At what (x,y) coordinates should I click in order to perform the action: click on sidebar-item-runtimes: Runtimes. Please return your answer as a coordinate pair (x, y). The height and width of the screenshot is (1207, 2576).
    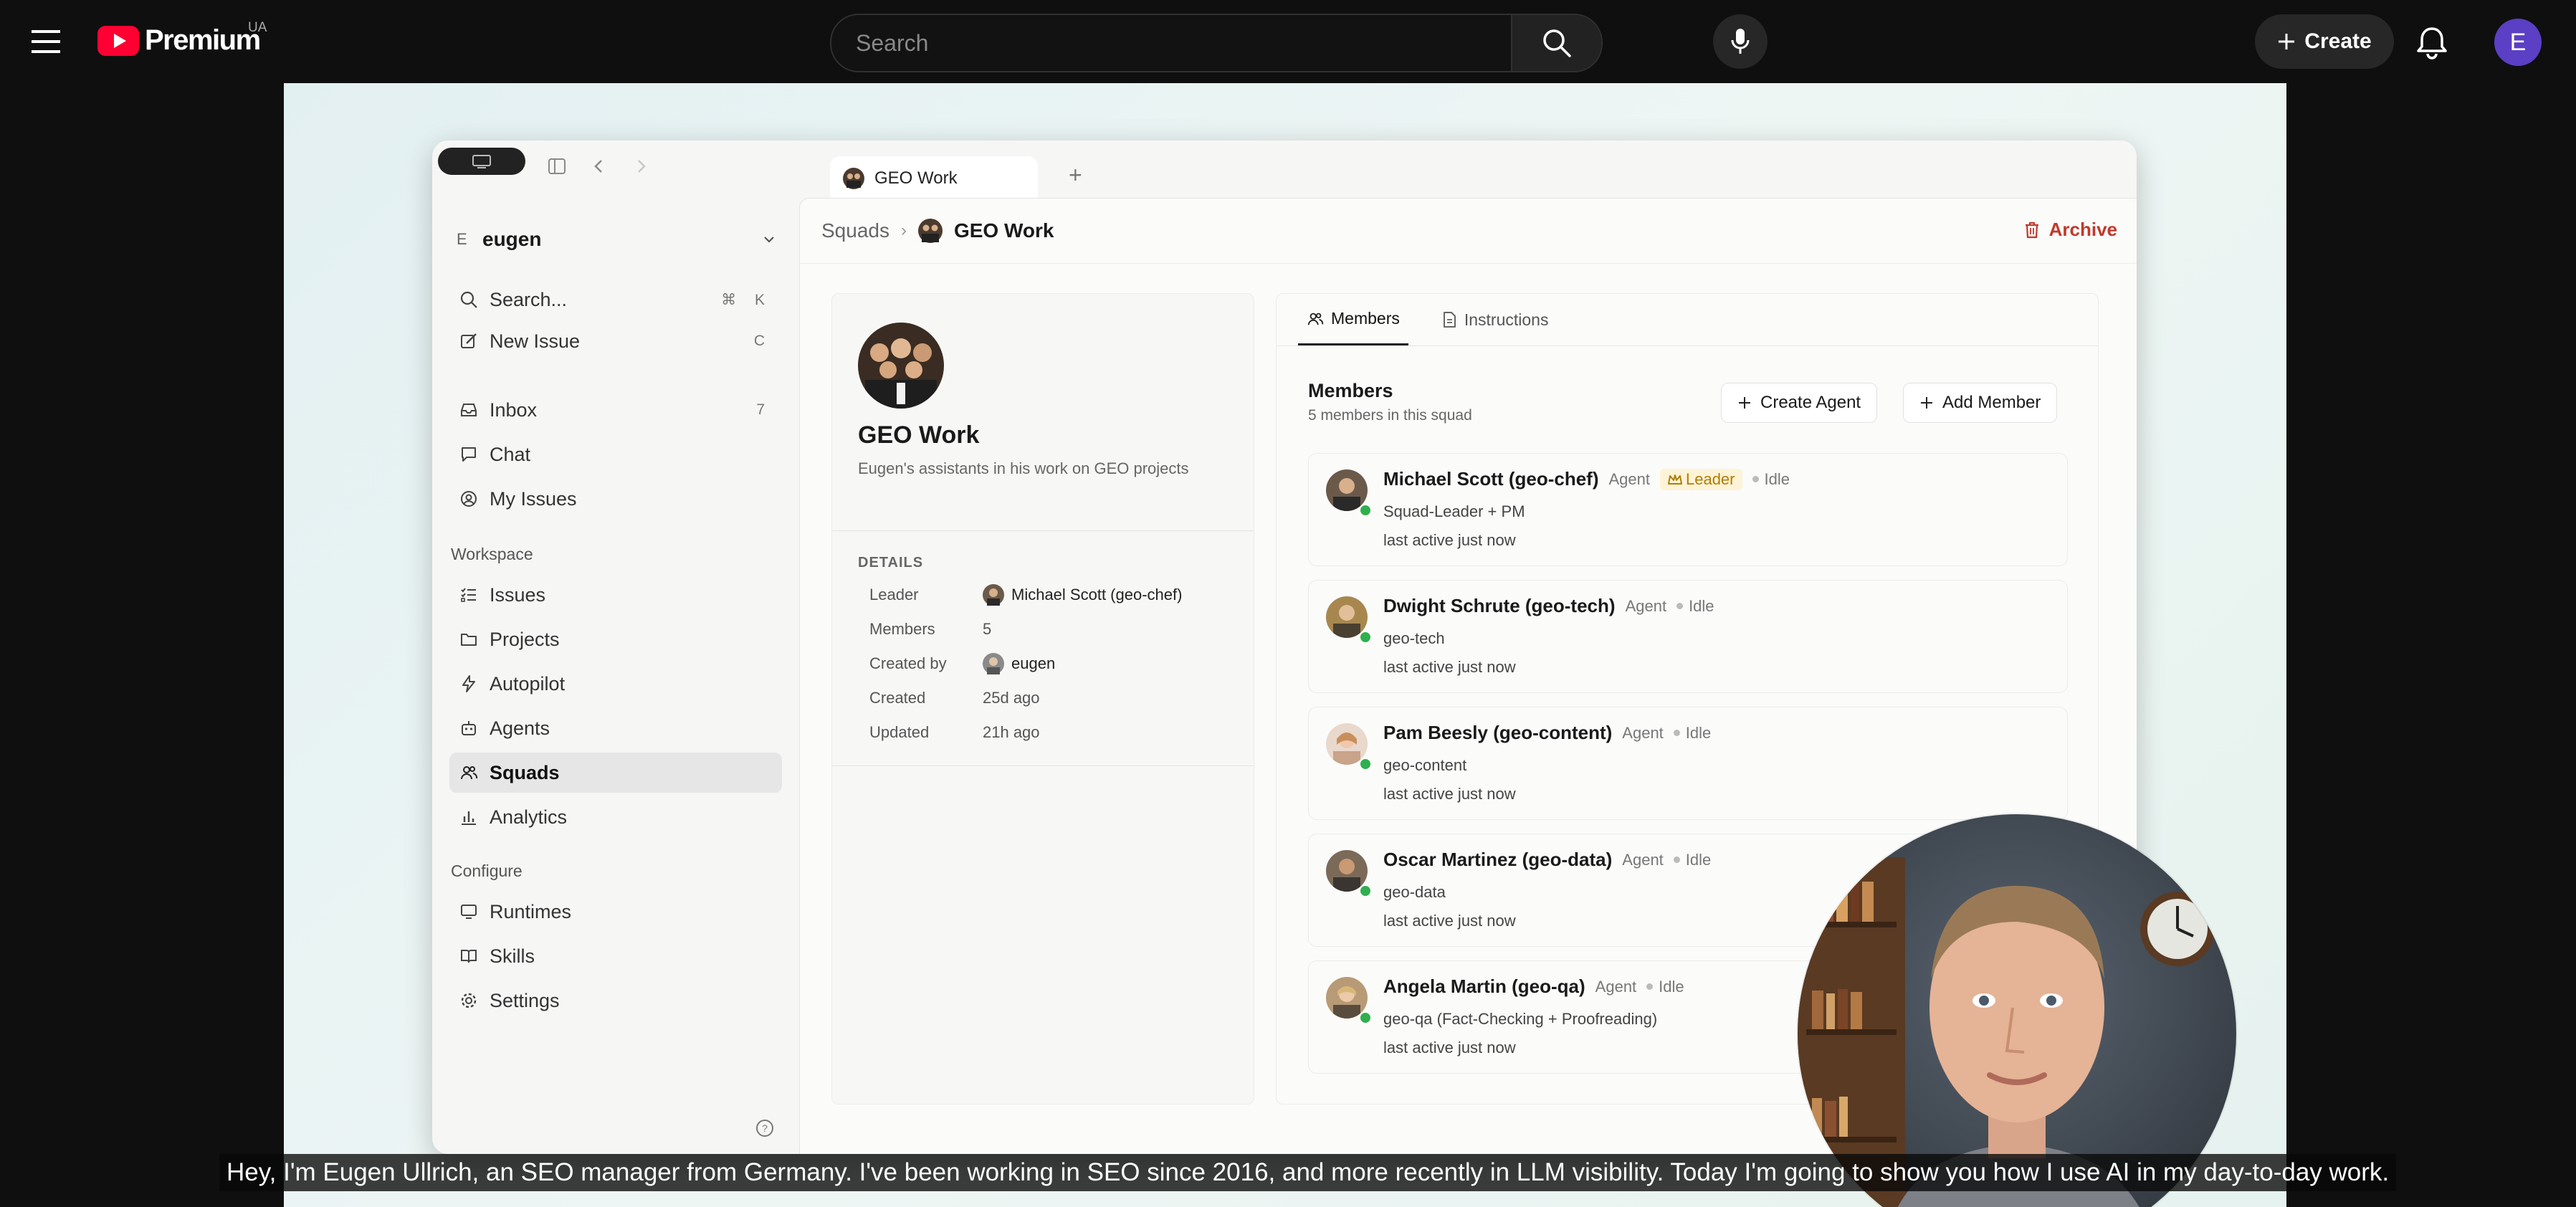
    Looking at the image, I should click on (615, 912).